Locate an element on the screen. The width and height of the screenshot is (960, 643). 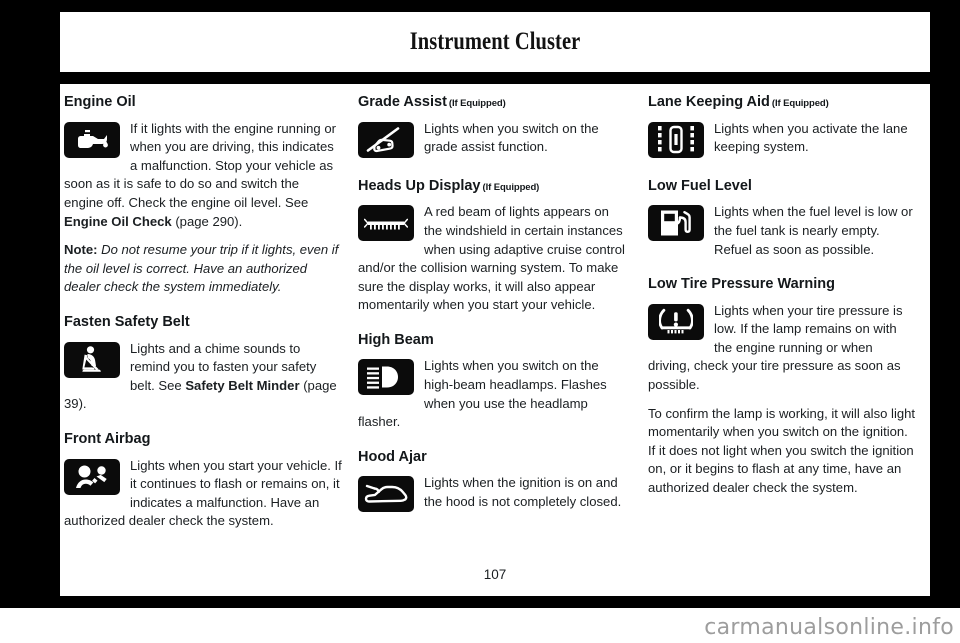
text-run: Note: is located at coordinates (81, 250).